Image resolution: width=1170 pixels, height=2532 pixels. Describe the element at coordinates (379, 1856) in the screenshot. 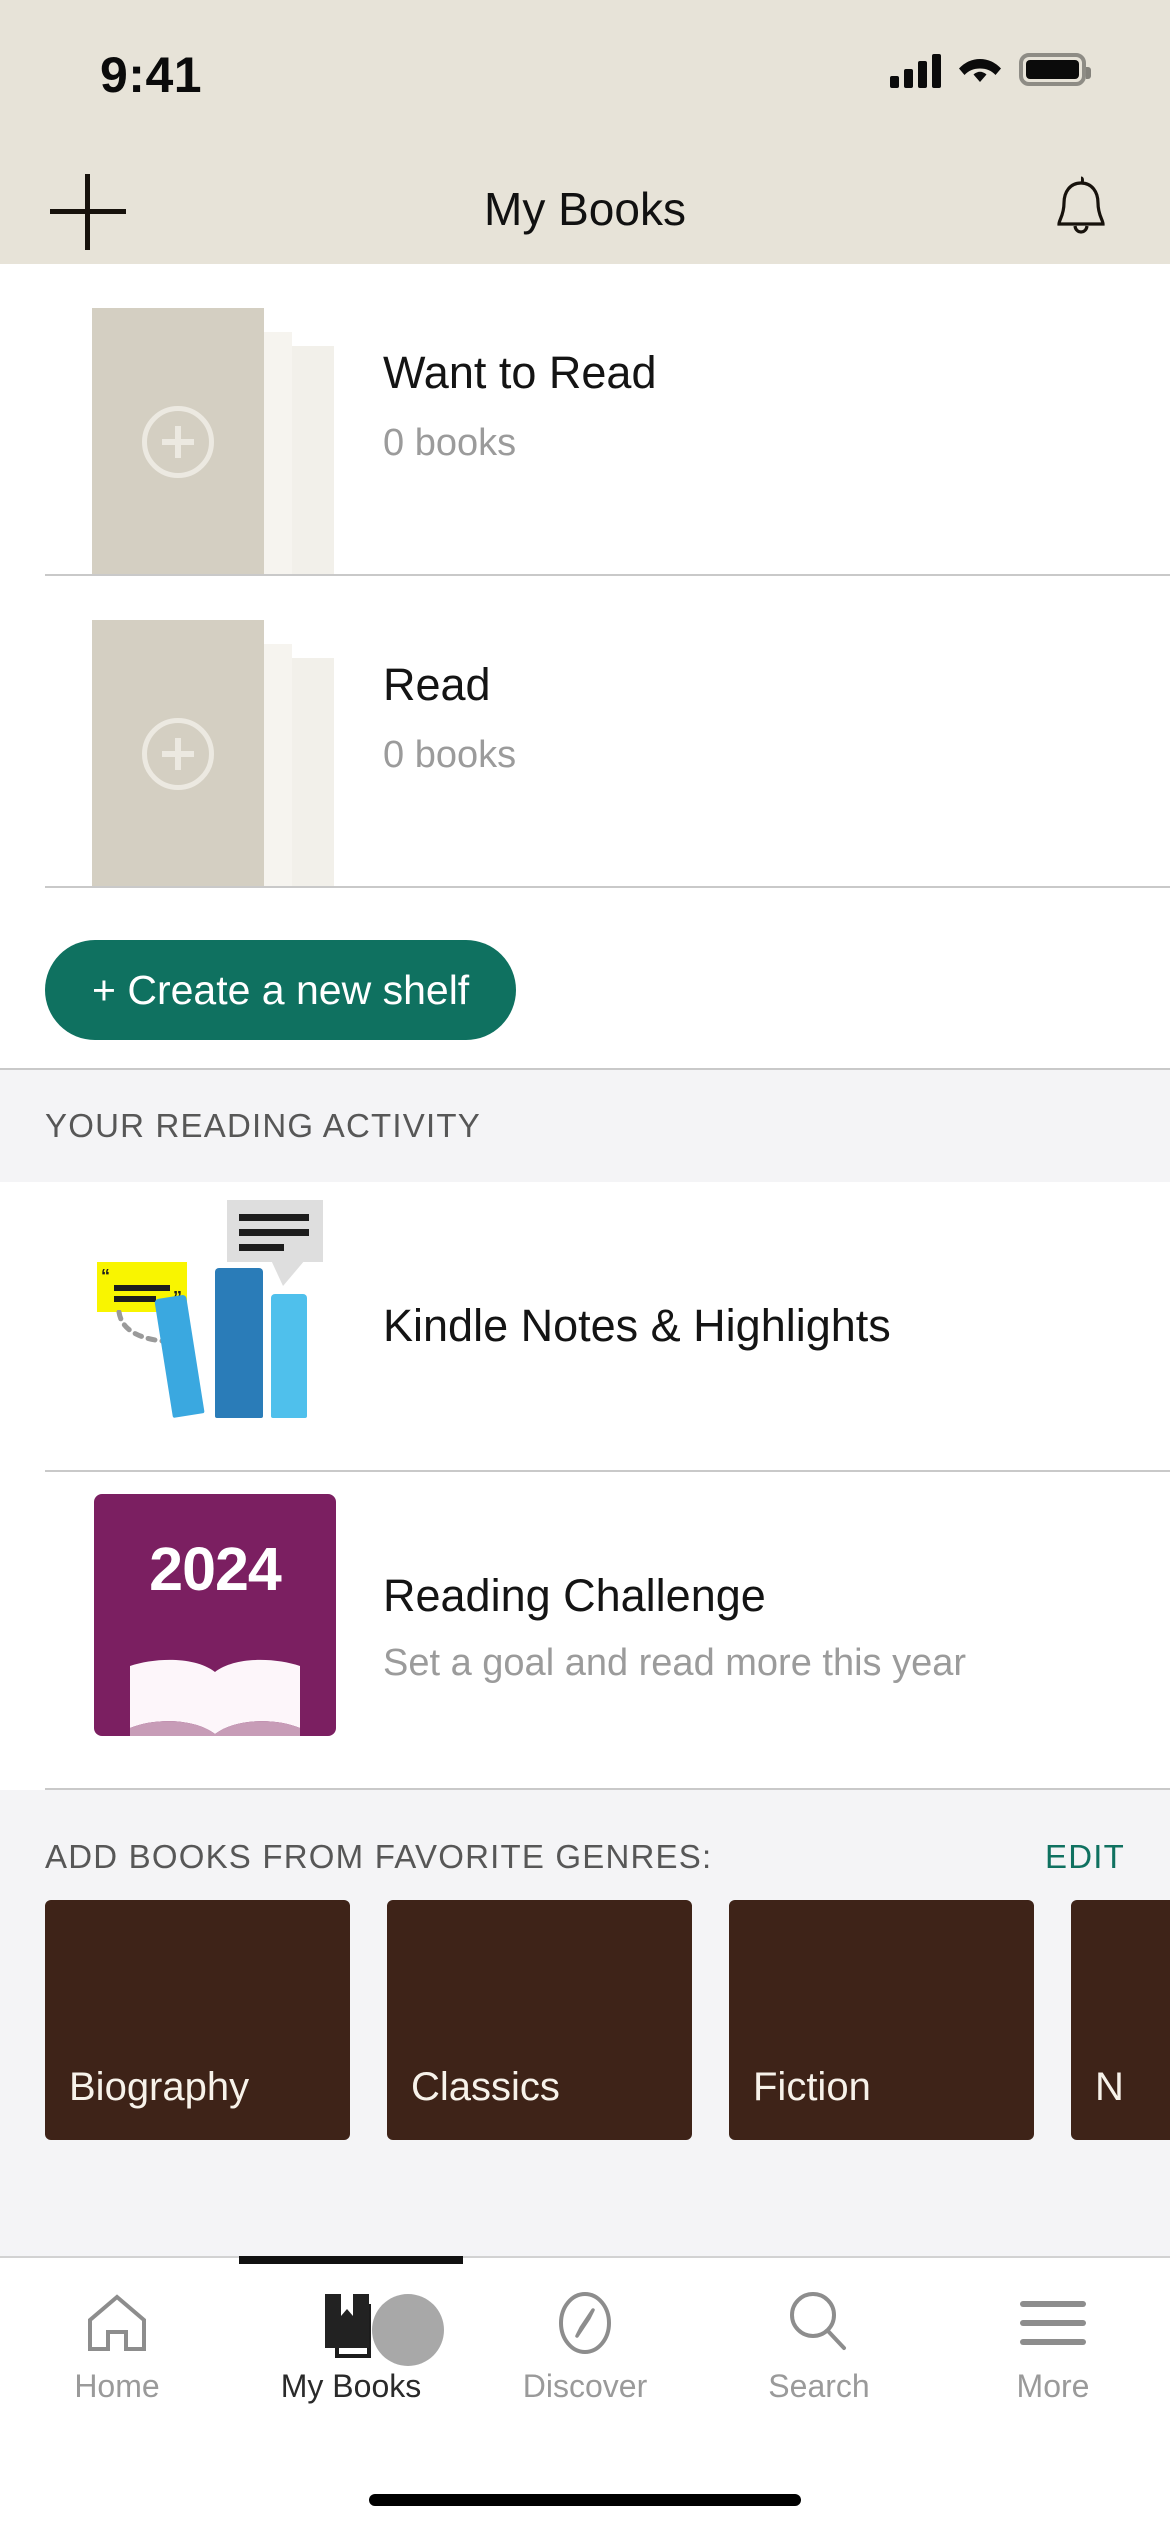

I see `genres-header: ADD BOOKS FROM FAVORITE GENRES:` at that location.